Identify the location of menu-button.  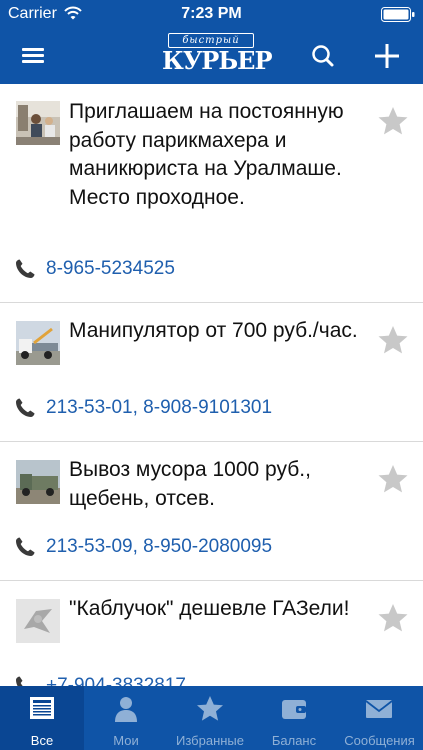
(34, 56).